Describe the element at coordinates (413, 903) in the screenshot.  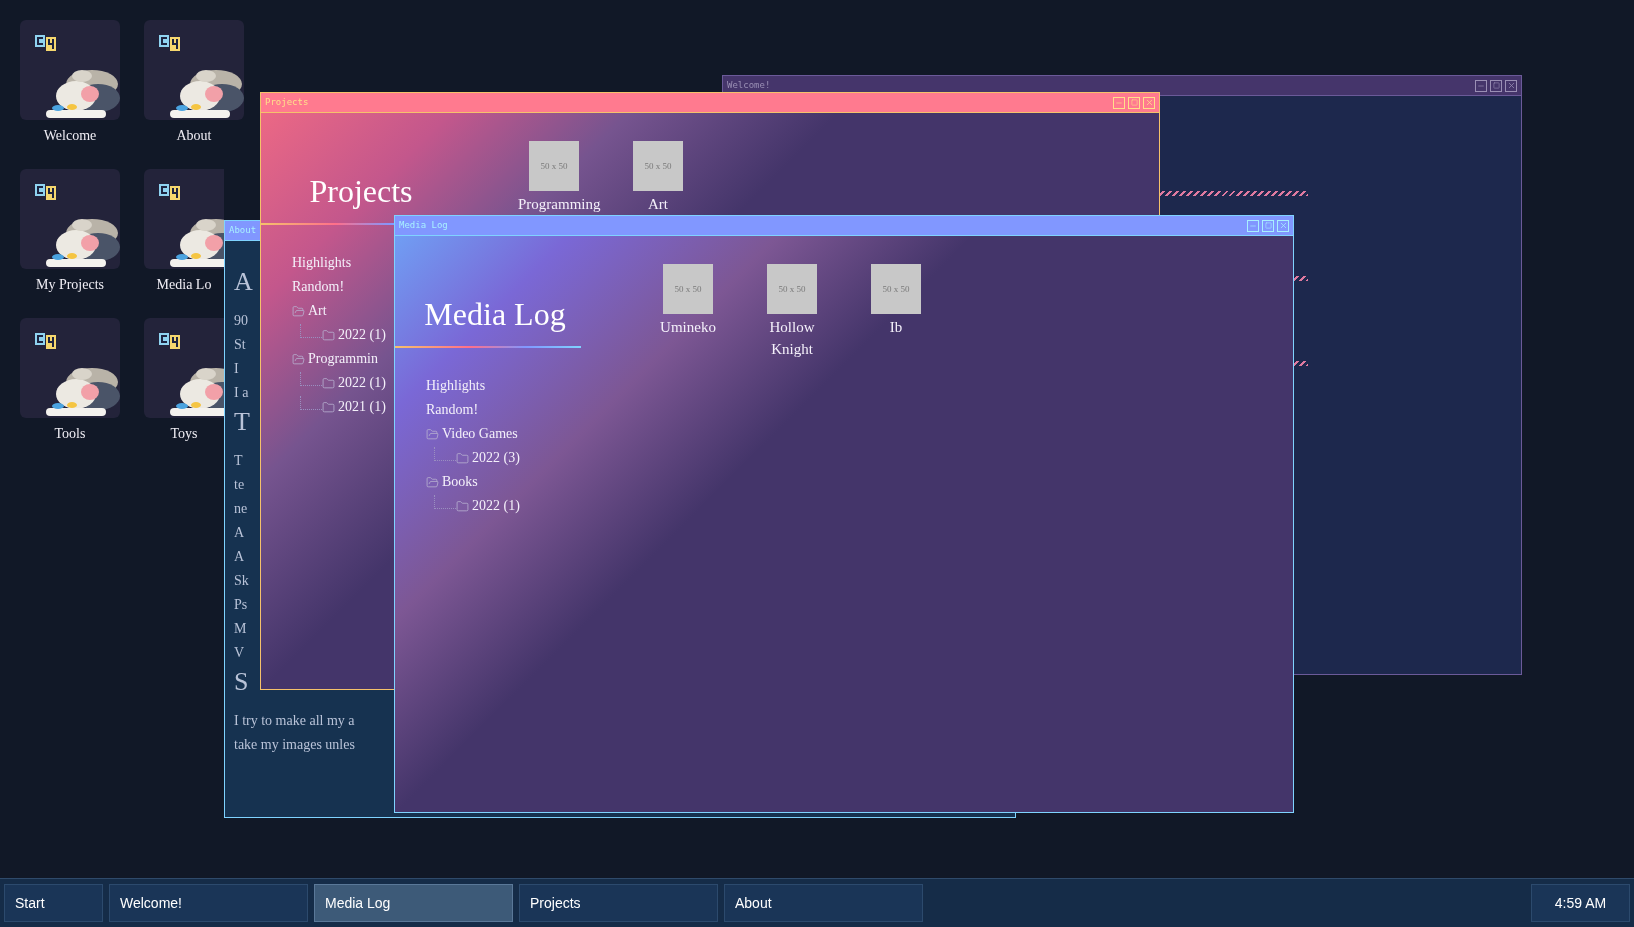
I see `taskbar-button: Media Log` at that location.